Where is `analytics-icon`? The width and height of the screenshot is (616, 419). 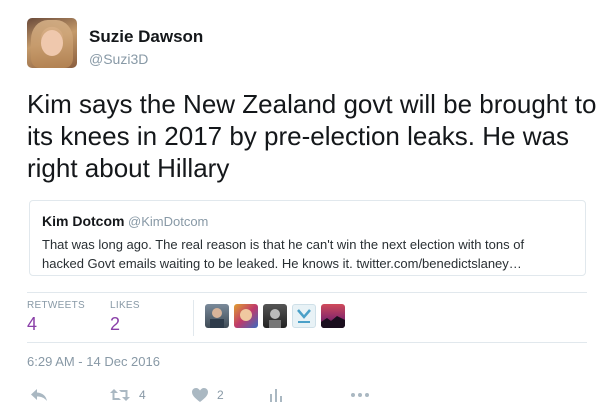
analytics-icon is located at coordinates (276, 395).